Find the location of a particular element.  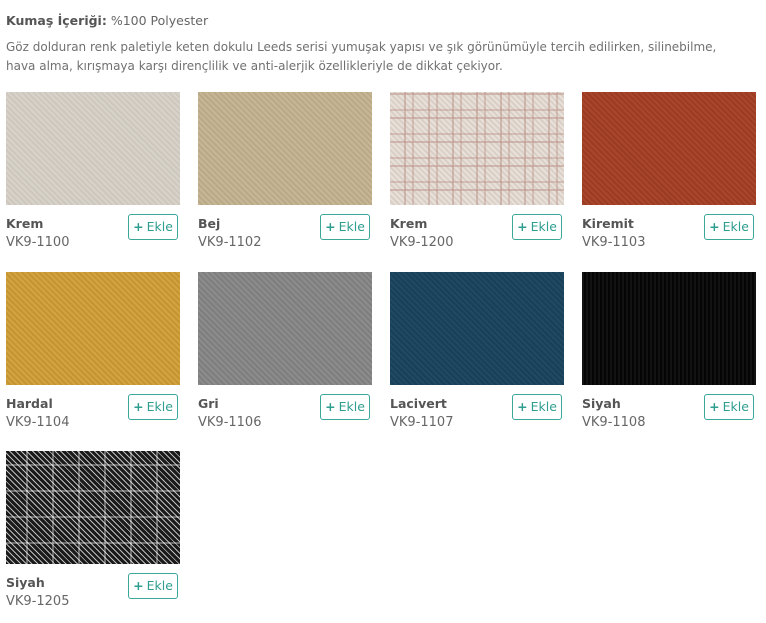

fabric-card: Lacivert VK9-1107 + Ekle is located at coordinates (477, 352).